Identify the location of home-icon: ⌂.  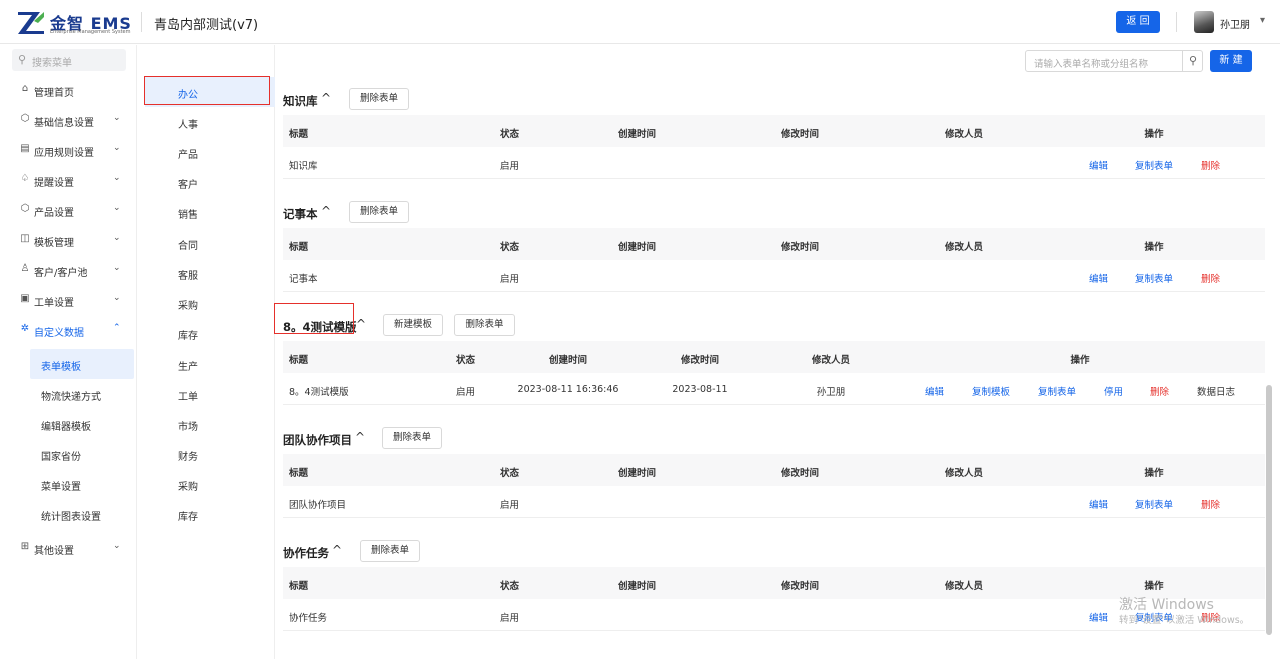
(25, 88).